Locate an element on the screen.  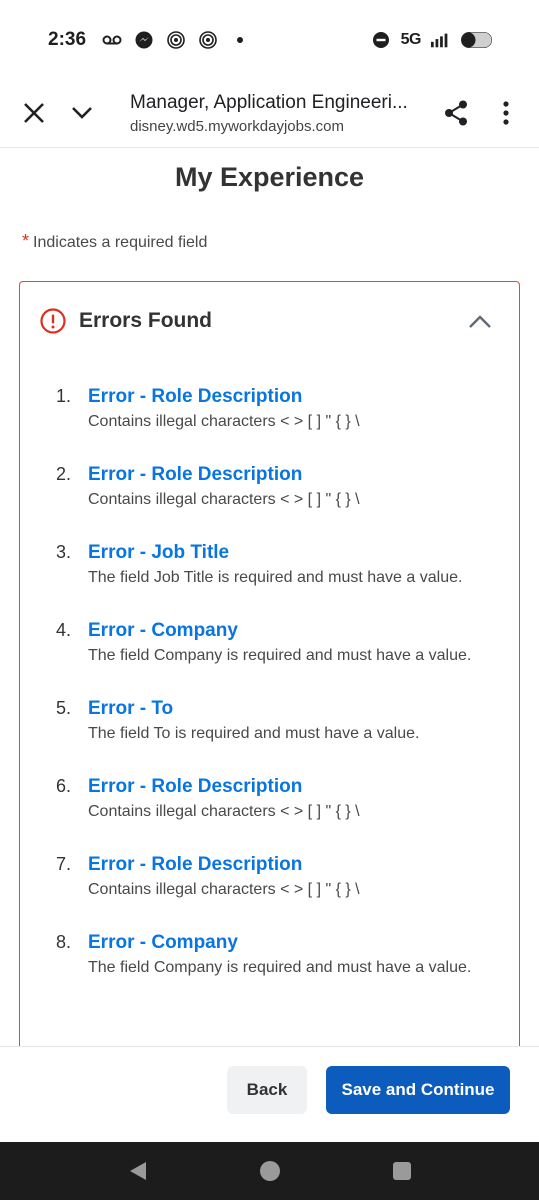
status-right: 5G is located at coordinates (432, 40).